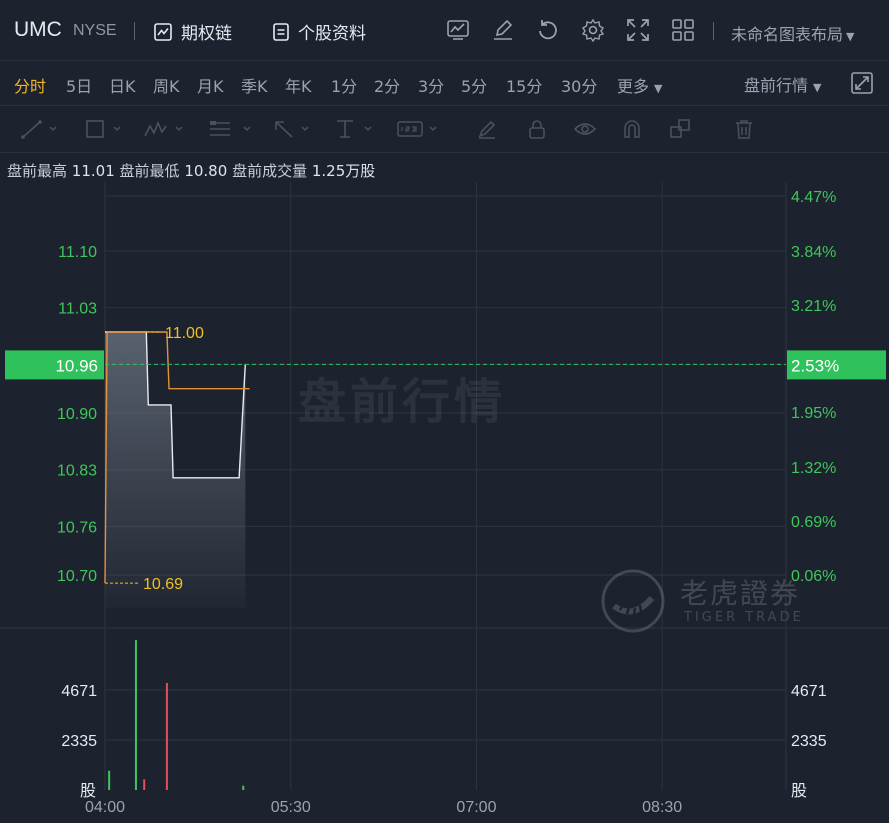 Image resolution: width=889 pixels, height=823 pixels. I want to click on percent-tick-label: 4.47%, so click(813, 197).